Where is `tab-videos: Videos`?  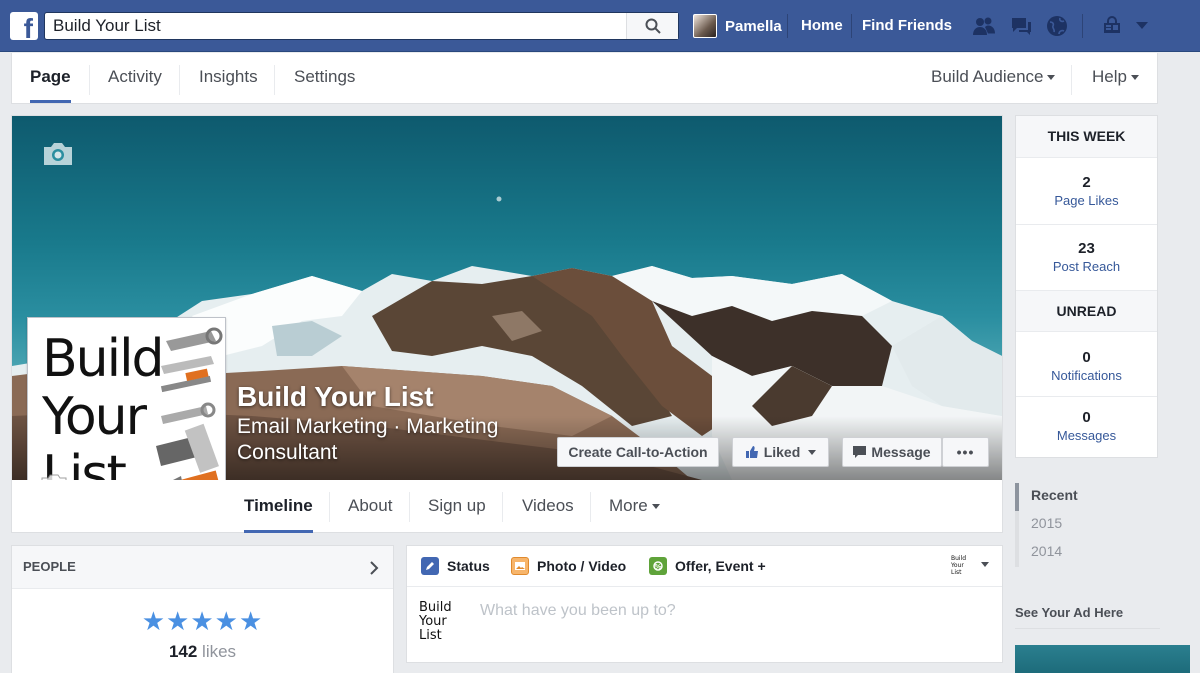 tab-videos: Videos is located at coordinates (548, 506).